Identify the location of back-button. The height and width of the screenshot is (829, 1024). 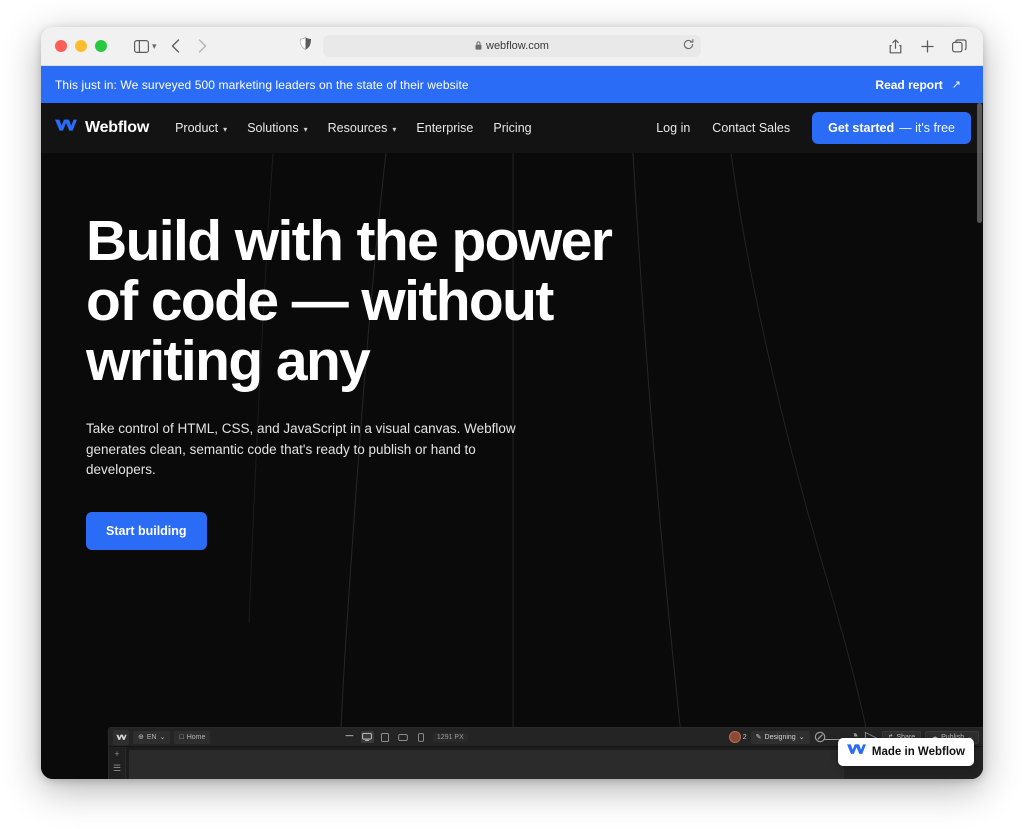
(176, 46).